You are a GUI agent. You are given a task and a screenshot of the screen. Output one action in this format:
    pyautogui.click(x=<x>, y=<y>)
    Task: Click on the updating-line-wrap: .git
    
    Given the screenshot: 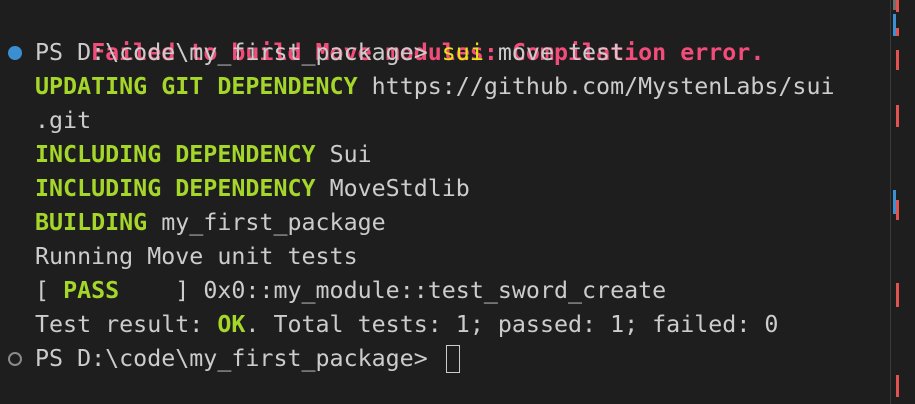 What is the action you would take?
    pyautogui.click(x=63, y=121)
    